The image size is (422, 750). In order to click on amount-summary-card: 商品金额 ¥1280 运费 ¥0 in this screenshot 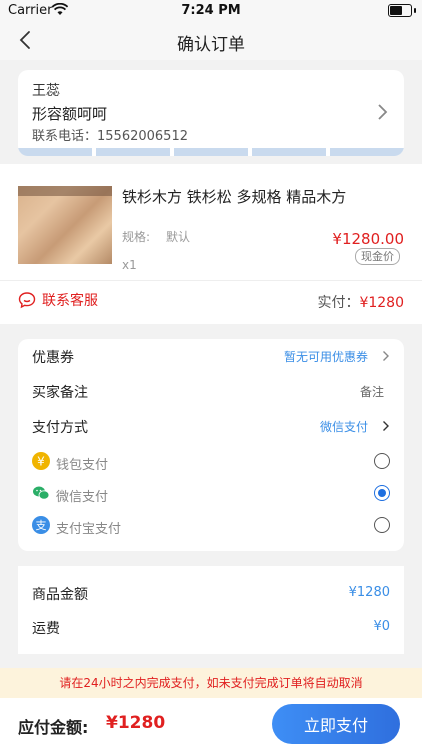, I will do `click(211, 610)`.